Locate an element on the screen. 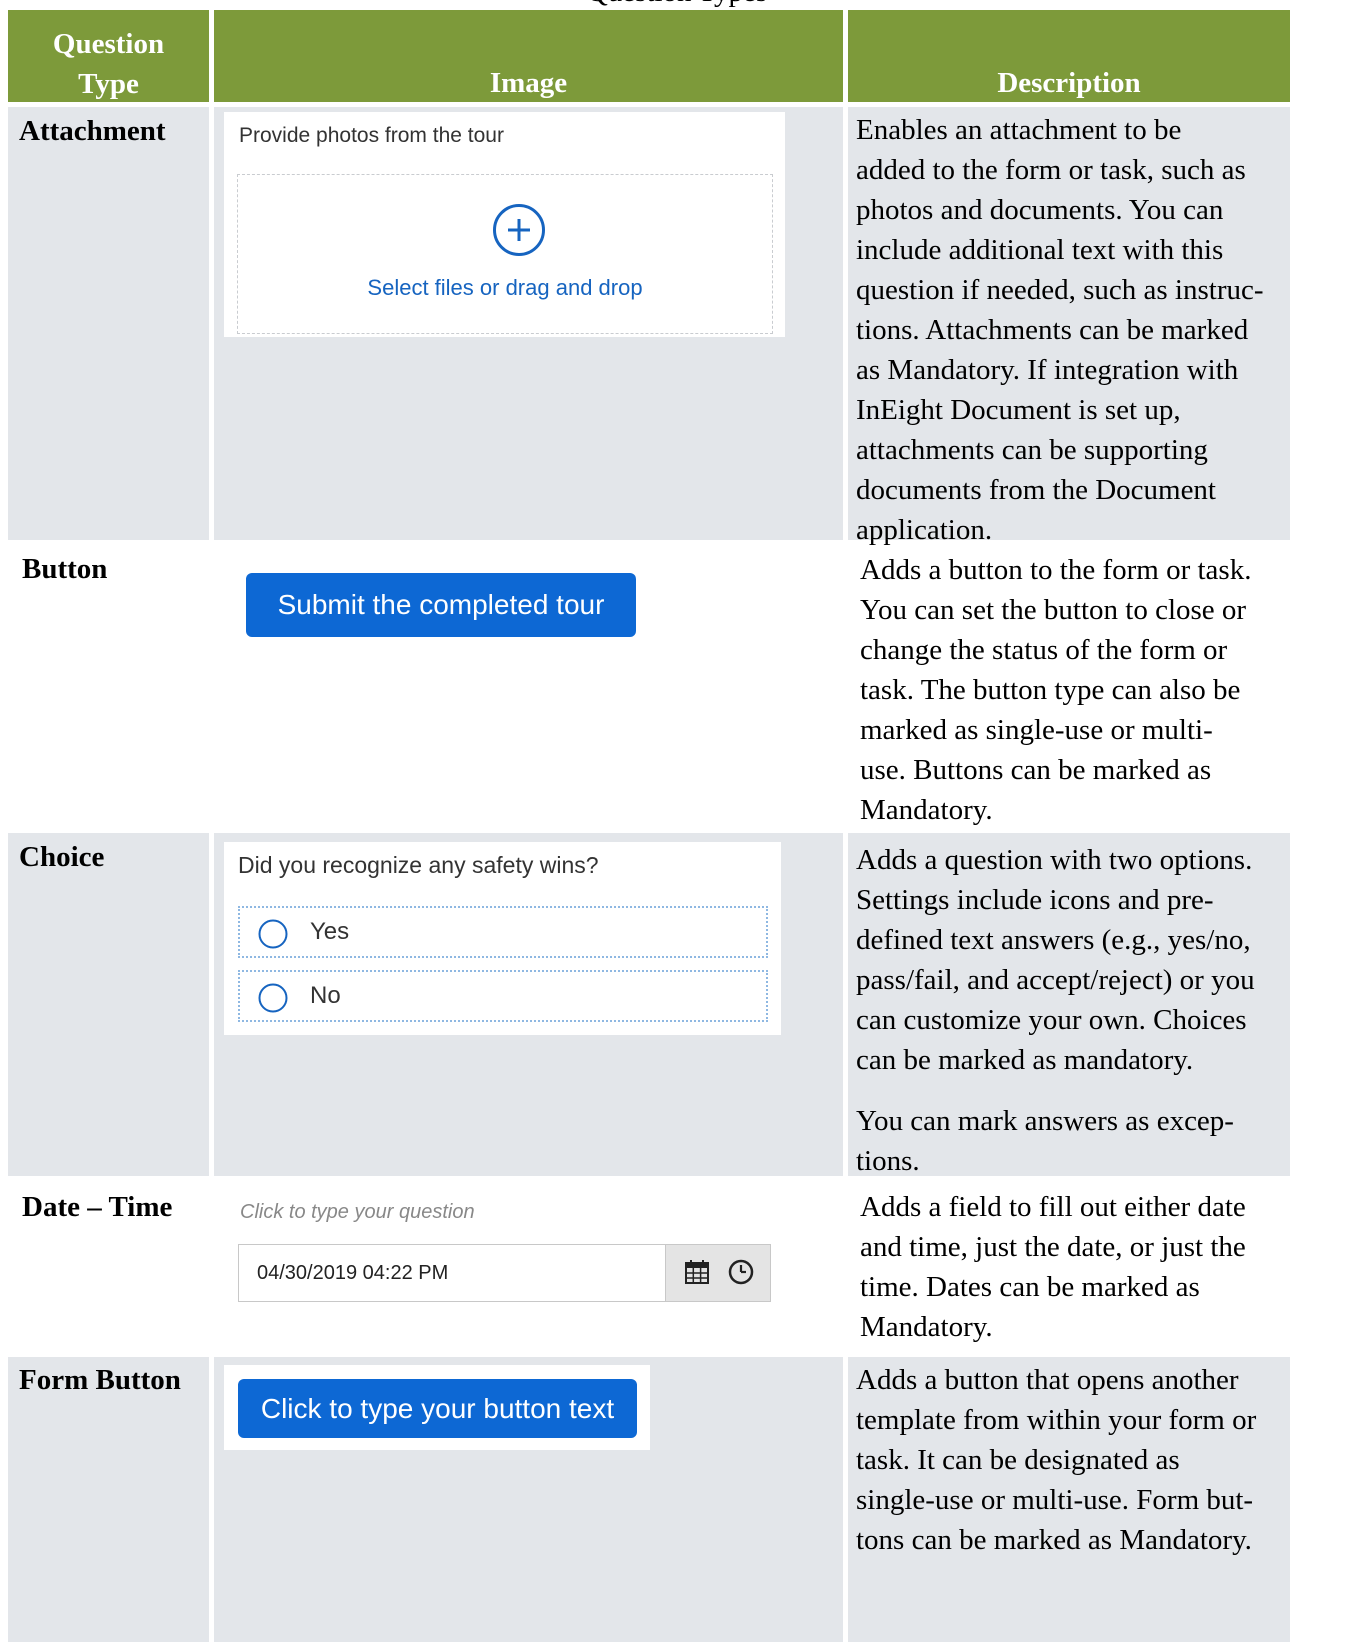 The image size is (1354, 1642). submit-tour-button: Submit the completed tour is located at coordinates (441, 605).